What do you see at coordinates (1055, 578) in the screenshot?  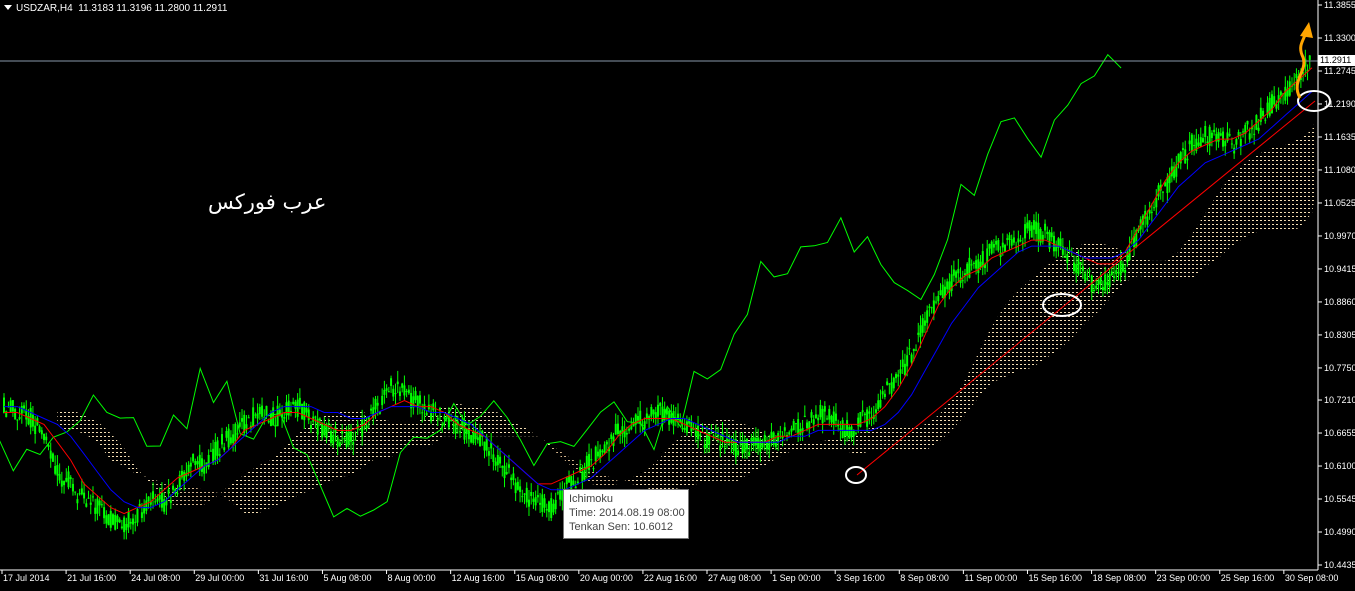 I see `x-tick-label: 15 Sep 16:00` at bounding box center [1055, 578].